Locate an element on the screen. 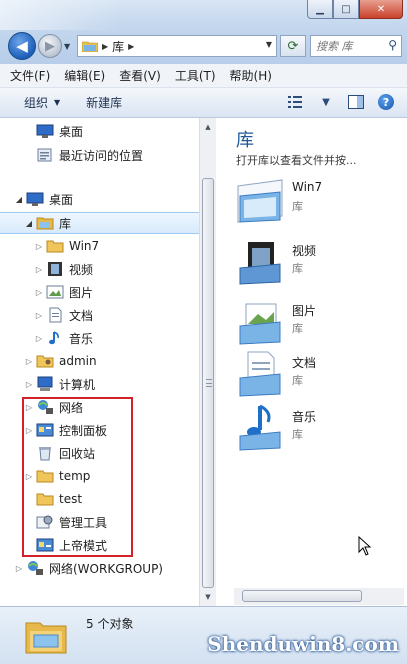 The height and width of the screenshot is (664, 407). content-hscrollbar is located at coordinates (319, 596).